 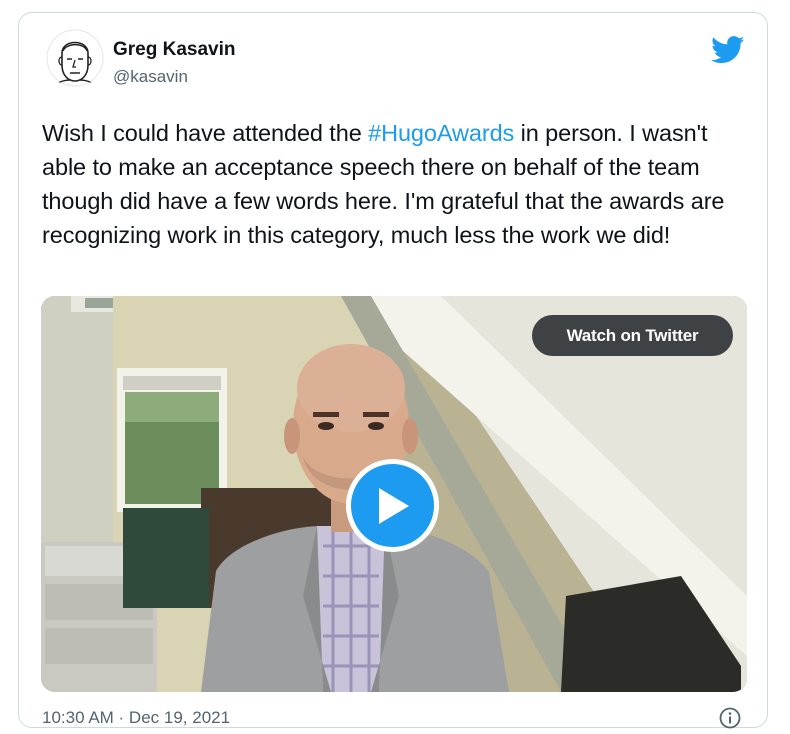 I want to click on tweet-timestamp: 10:30 AM · Dec 19, 2021, so click(x=136, y=718).